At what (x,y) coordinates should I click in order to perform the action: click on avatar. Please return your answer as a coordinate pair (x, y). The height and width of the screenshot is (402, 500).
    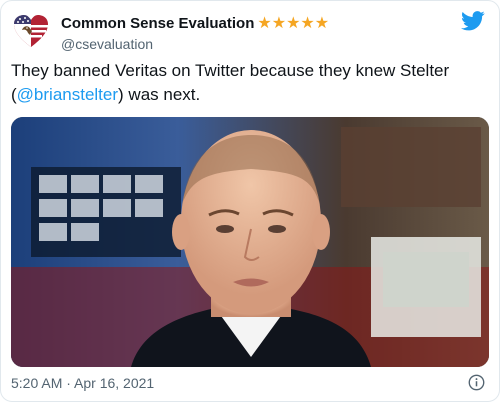
    Looking at the image, I should click on (31, 31).